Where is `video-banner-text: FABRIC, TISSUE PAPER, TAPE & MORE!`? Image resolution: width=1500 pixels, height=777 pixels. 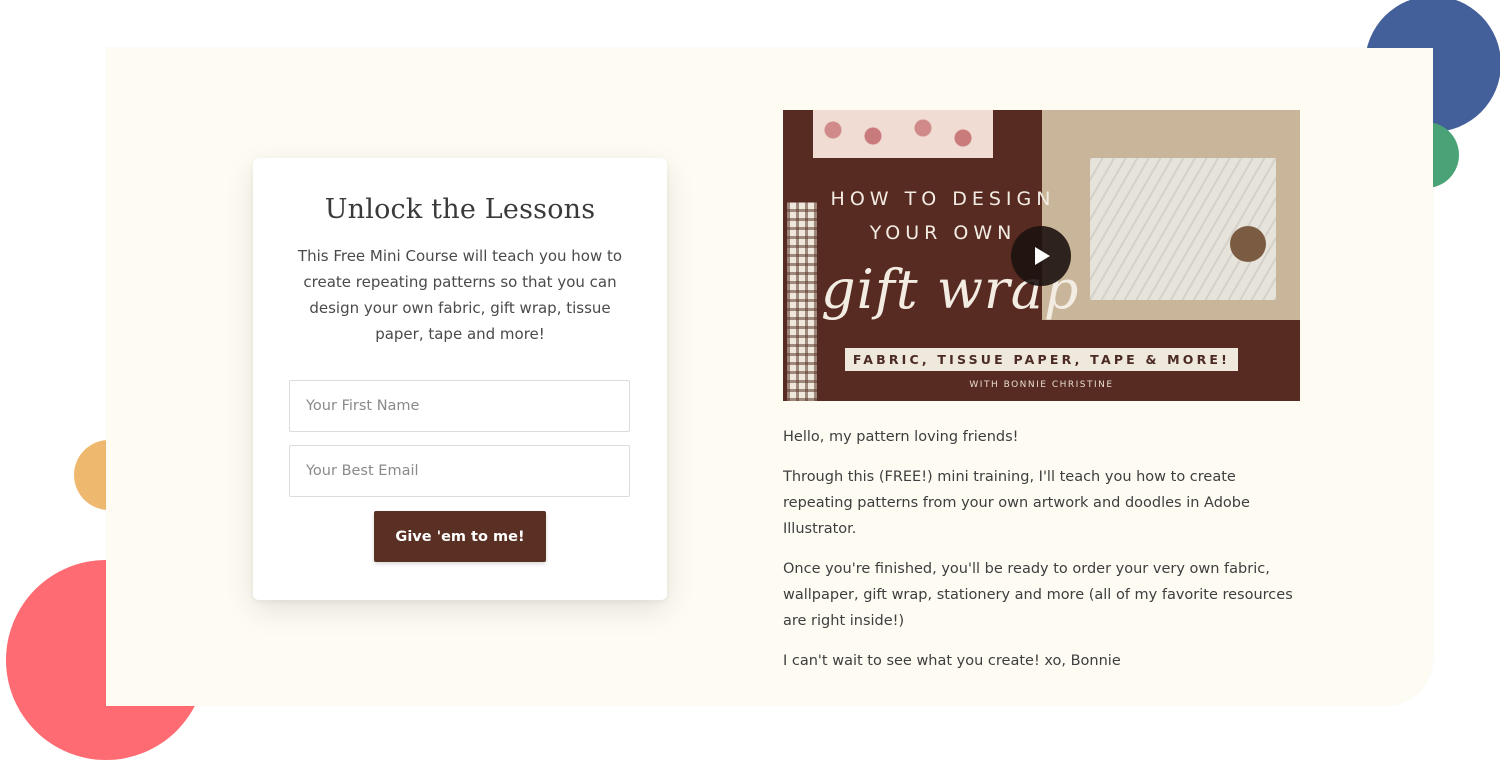
video-banner-text: FABRIC, TISSUE PAPER, TAPE & MORE! is located at coordinates (1041, 359).